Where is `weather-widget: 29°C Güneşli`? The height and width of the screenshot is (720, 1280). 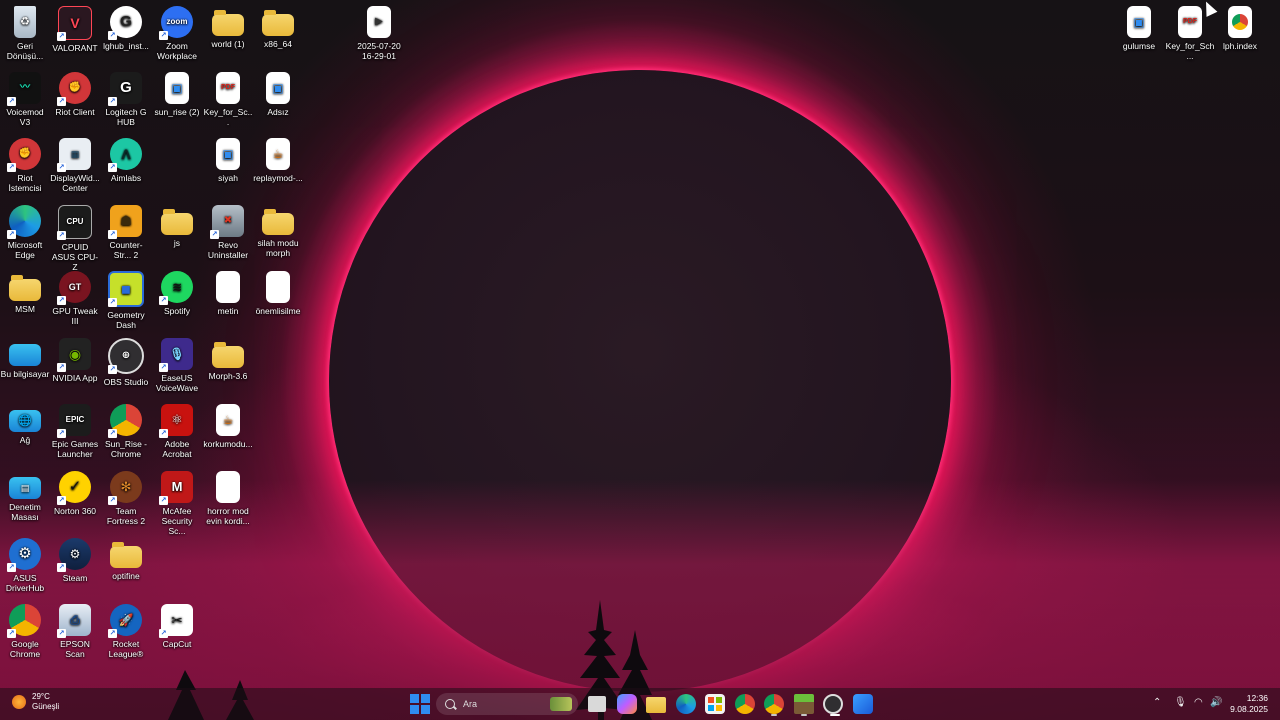 weather-widget: 29°C Güneşli is located at coordinates (35, 702).